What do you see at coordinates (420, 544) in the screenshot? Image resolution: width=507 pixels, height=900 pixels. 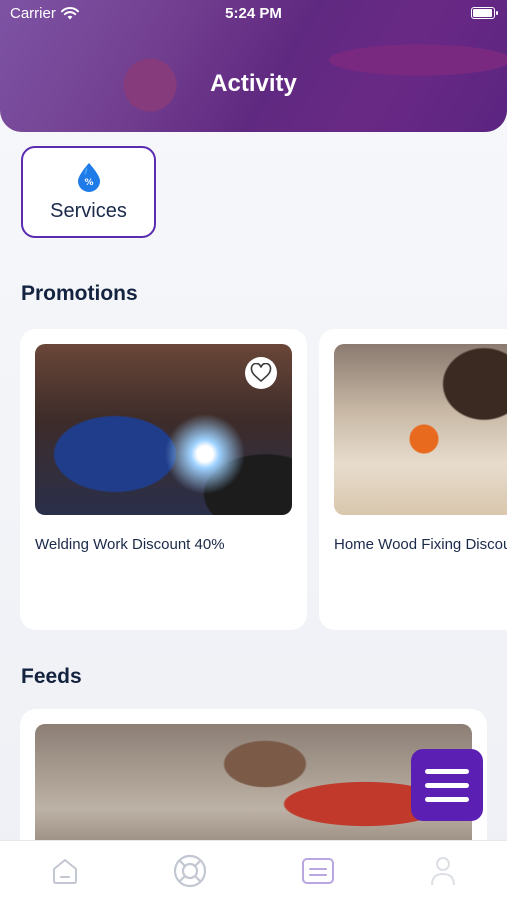 I see `promotion-caption: Home Wood Fixing Discou` at bounding box center [420, 544].